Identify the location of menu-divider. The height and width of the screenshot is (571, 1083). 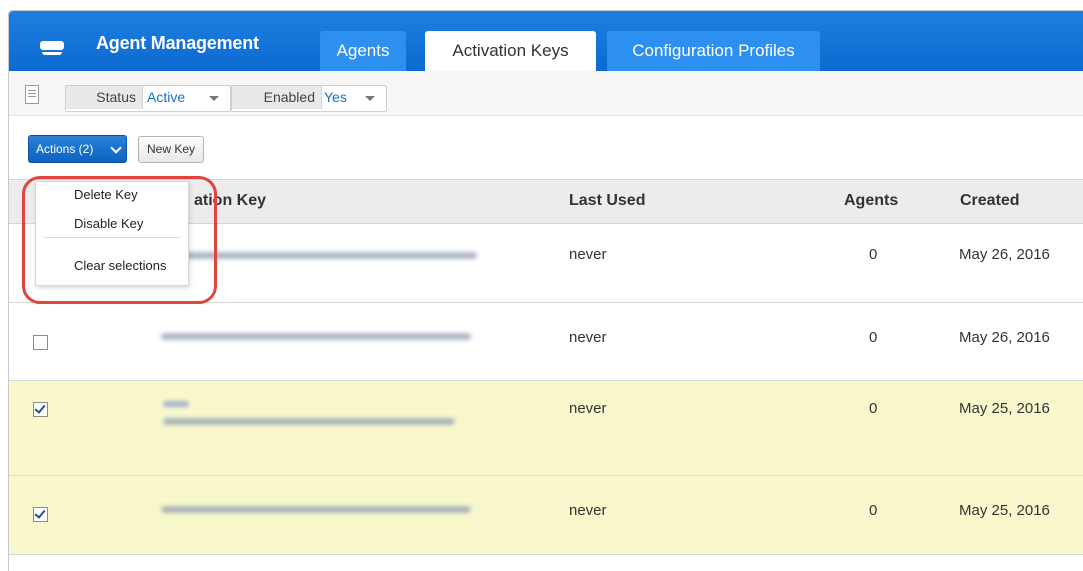
(112, 237).